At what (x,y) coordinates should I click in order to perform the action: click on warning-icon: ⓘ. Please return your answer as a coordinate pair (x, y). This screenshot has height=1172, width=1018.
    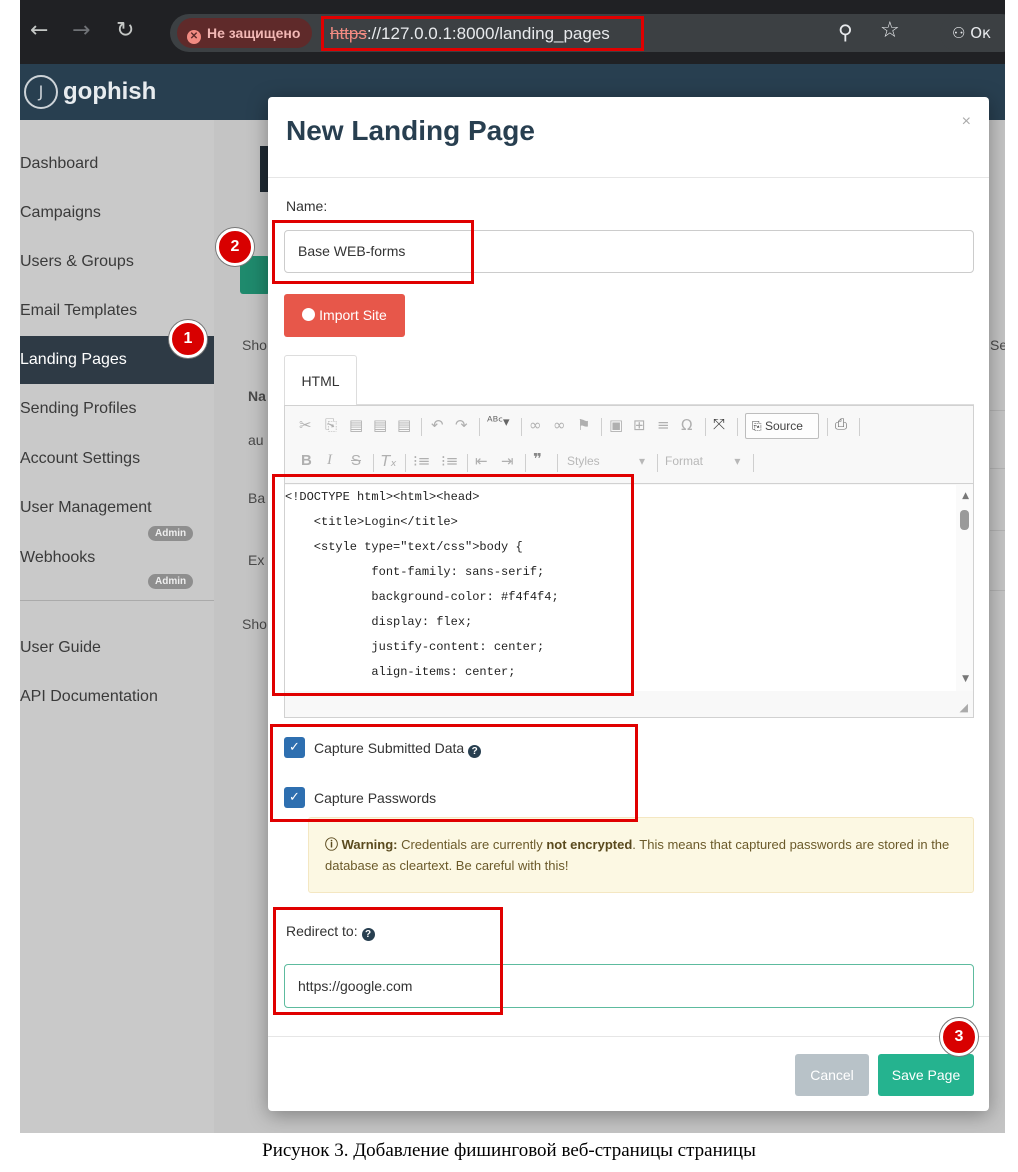
    Looking at the image, I should click on (333, 844).